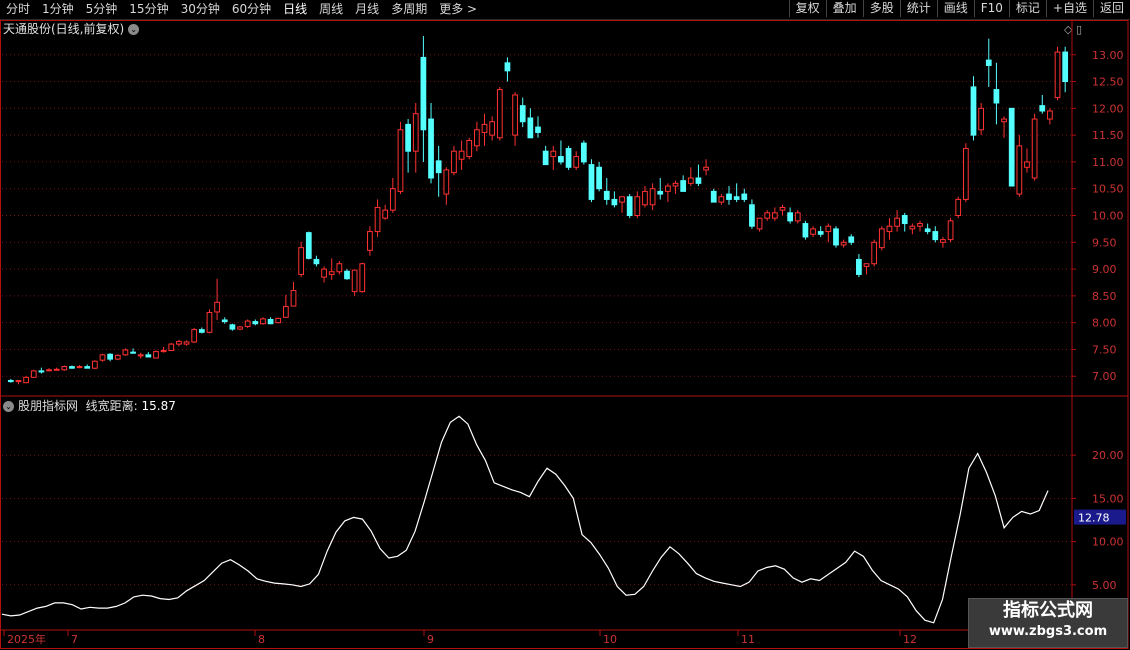  I want to click on indicator-tick-label: 5.00, so click(1104, 585).